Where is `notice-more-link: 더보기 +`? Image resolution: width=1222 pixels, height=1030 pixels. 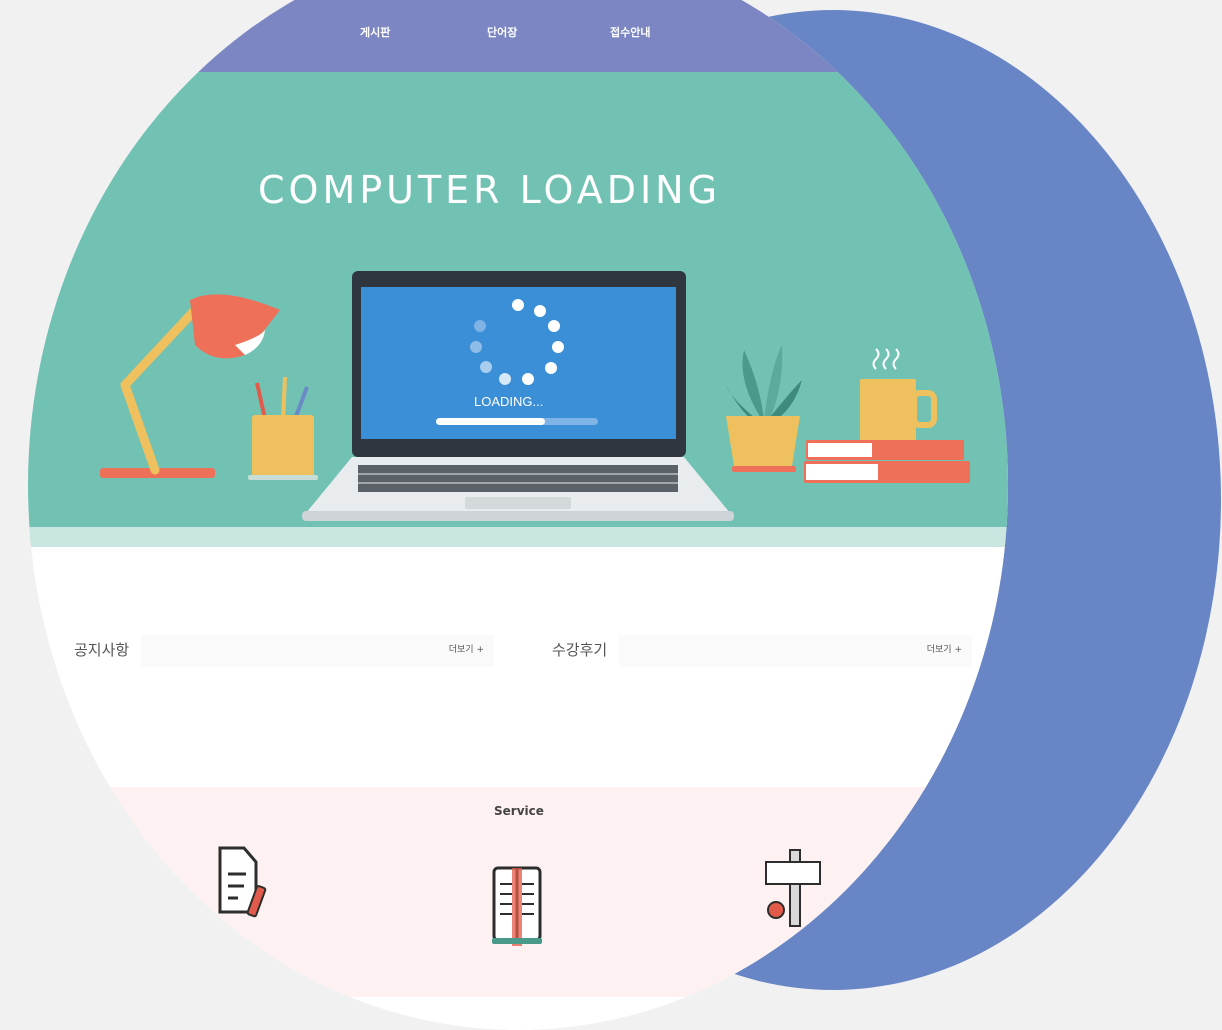 notice-more-link: 더보기 + is located at coordinates (466, 650).